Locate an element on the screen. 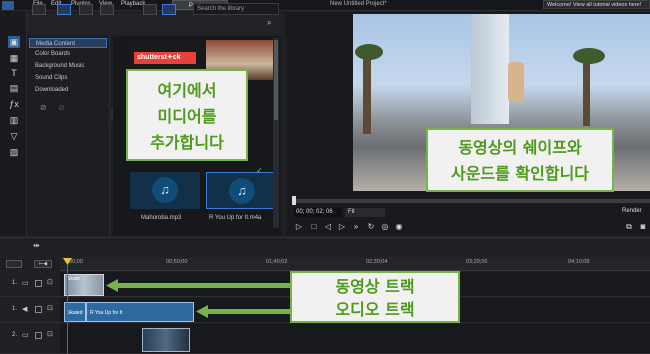 This screenshot has height=354, width=650. library-scroll-thumb is located at coordinates (276, 80).